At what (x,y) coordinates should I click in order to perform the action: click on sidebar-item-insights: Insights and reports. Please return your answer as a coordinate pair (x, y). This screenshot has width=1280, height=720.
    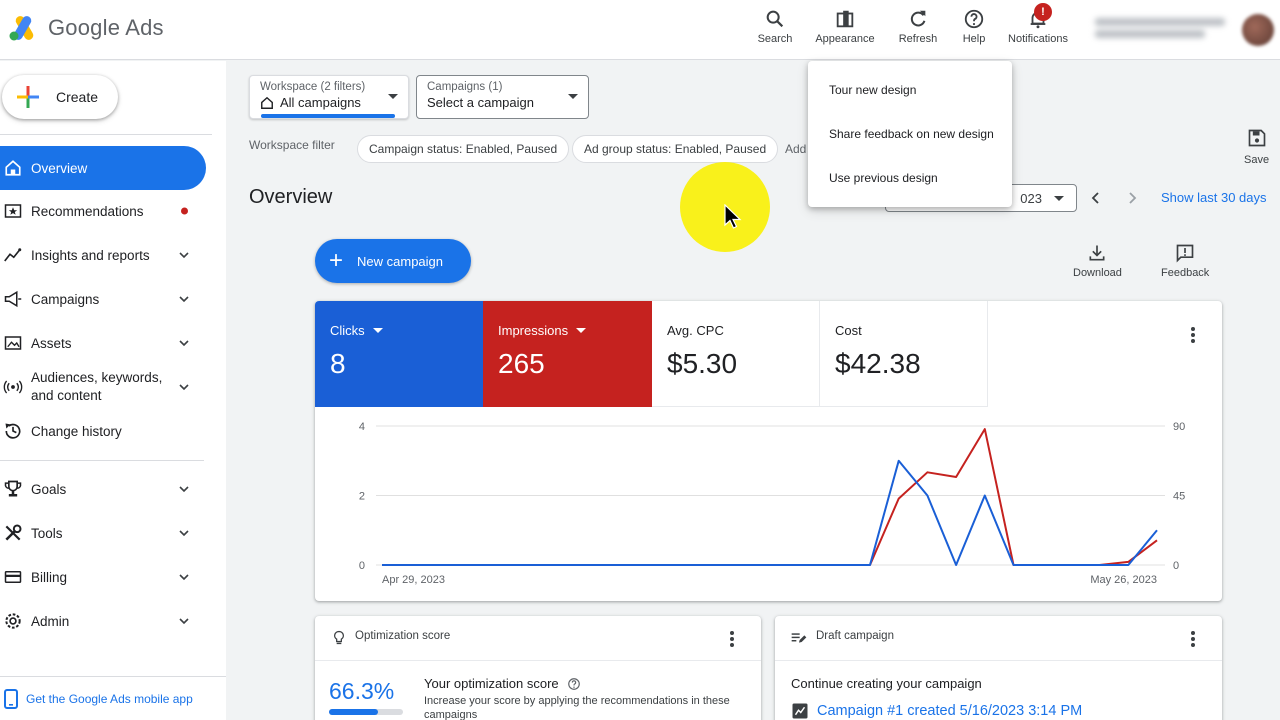
    Looking at the image, I should click on (103, 255).